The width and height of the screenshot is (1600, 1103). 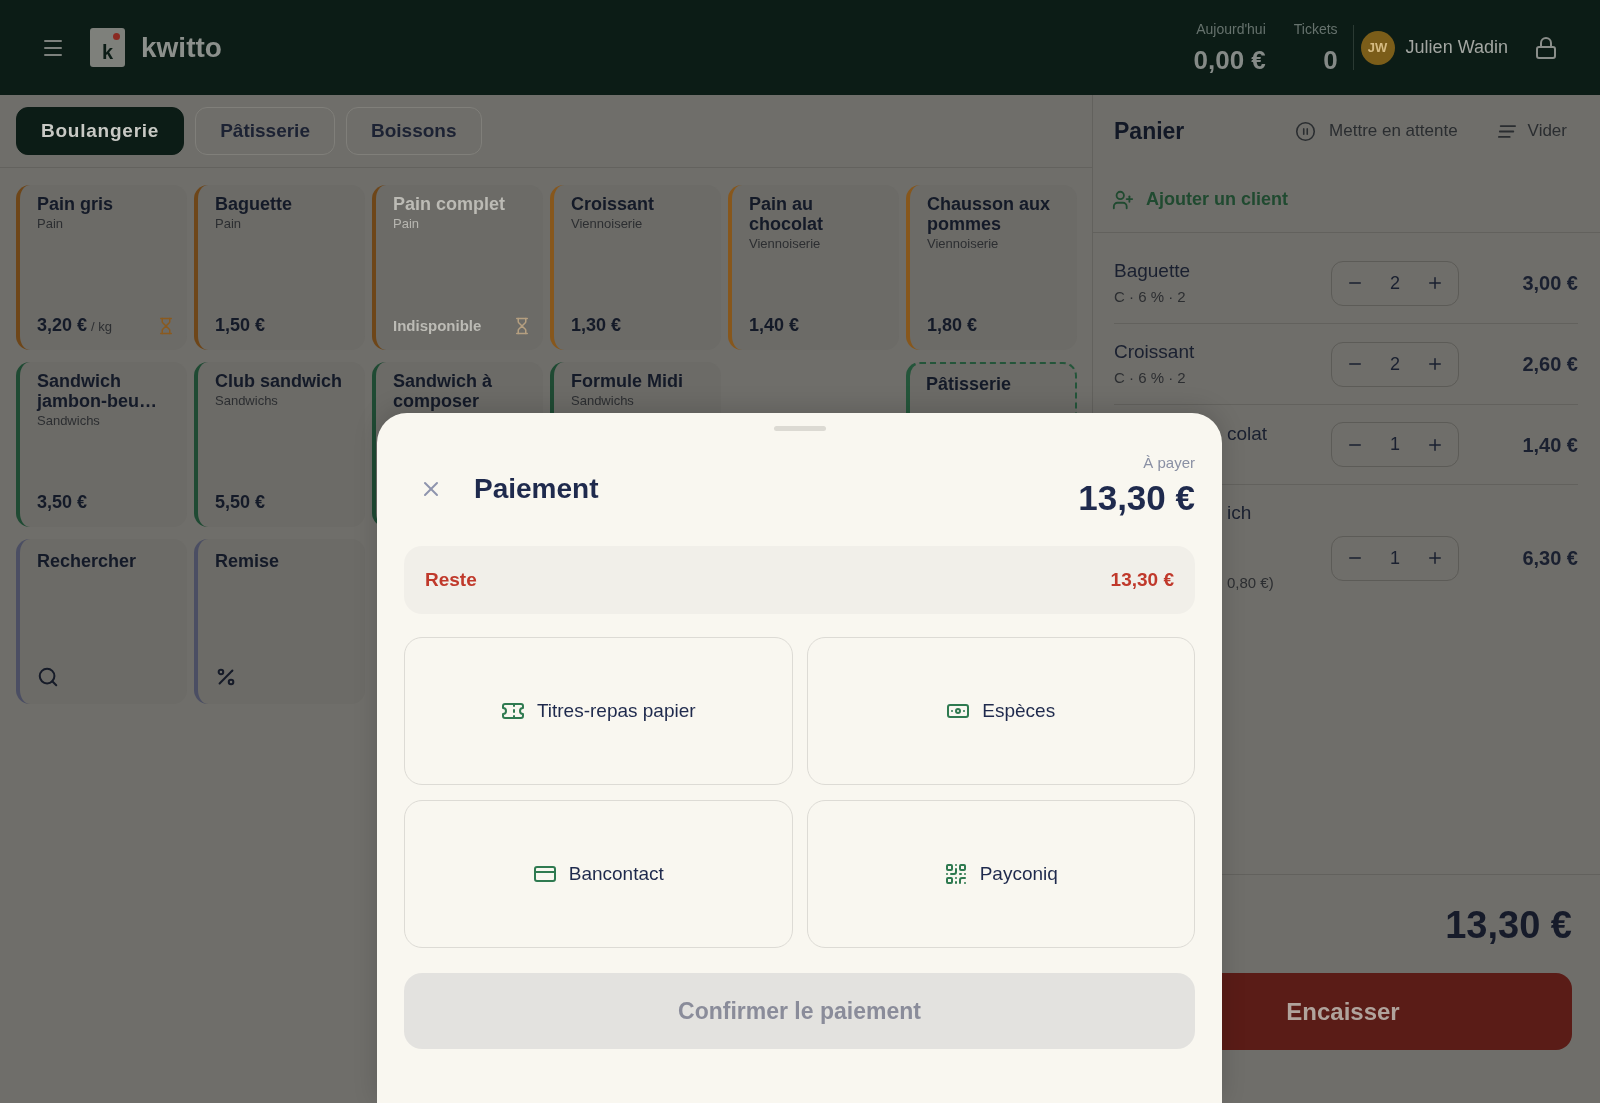 I want to click on brand-name: kwitto, so click(x=181, y=47).